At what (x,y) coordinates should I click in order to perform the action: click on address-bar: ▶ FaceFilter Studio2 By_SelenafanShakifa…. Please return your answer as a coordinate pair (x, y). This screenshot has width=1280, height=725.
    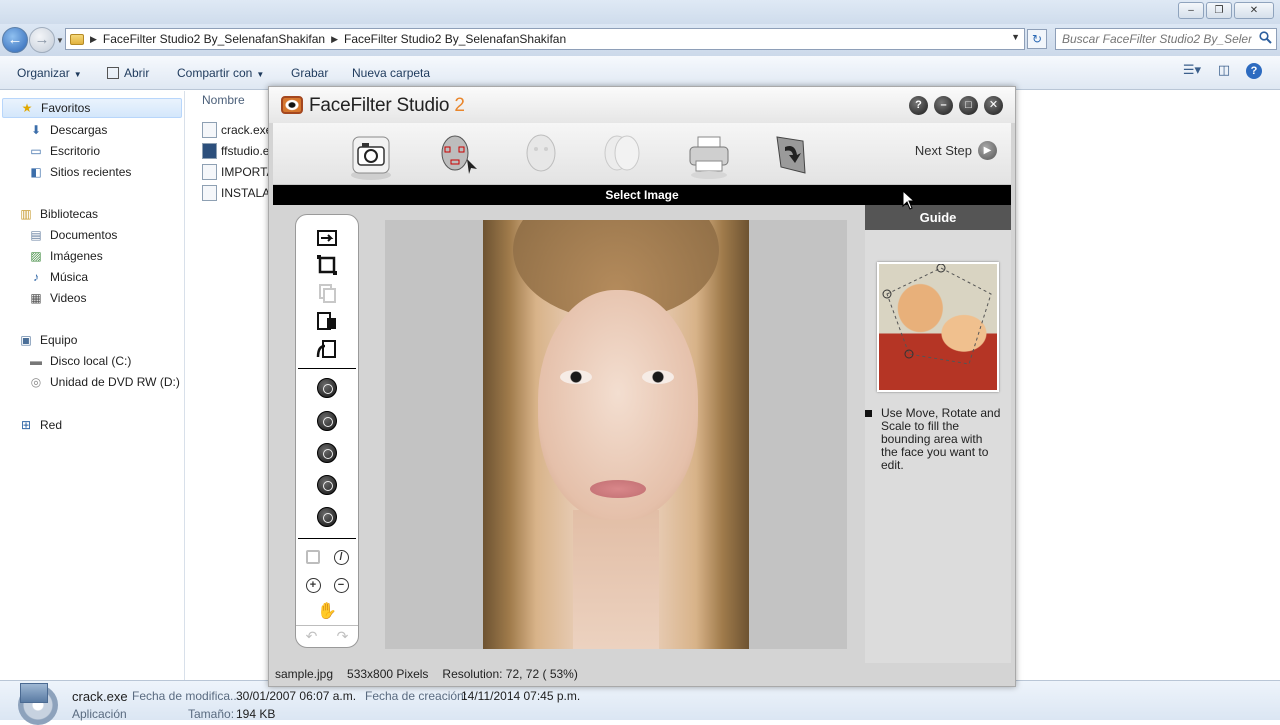
    Looking at the image, I should click on (545, 39).